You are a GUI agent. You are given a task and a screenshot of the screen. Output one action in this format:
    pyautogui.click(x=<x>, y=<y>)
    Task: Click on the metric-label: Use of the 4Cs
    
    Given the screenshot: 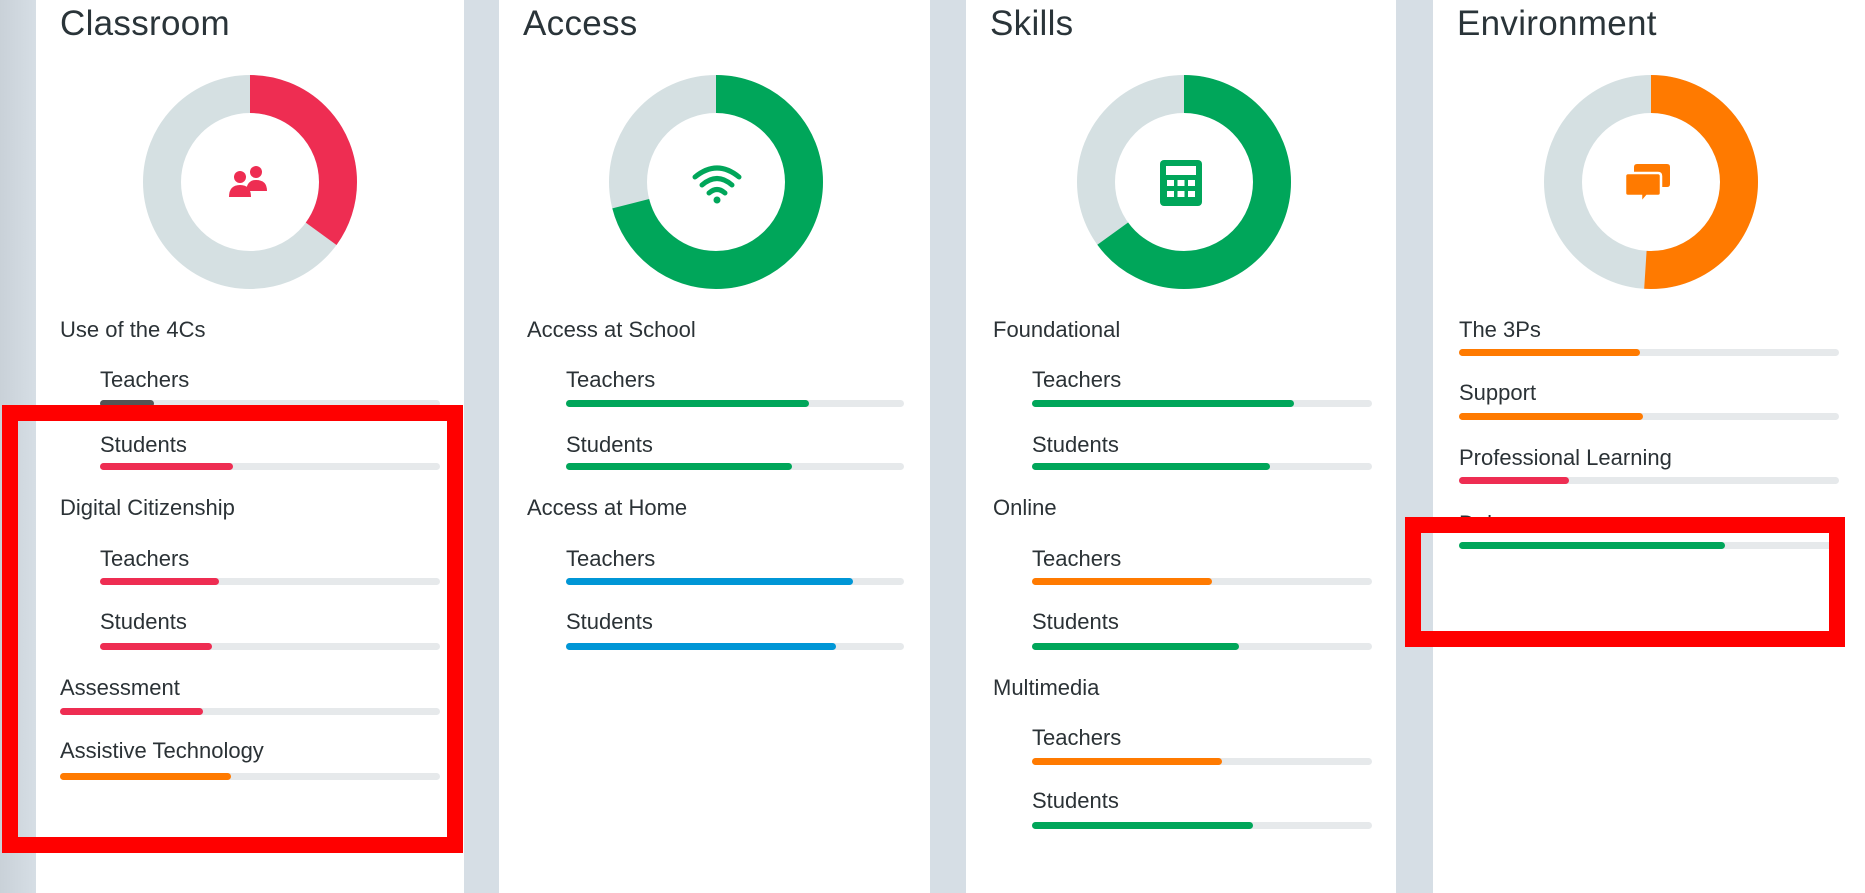 What is the action you would take?
    pyautogui.click(x=133, y=329)
    